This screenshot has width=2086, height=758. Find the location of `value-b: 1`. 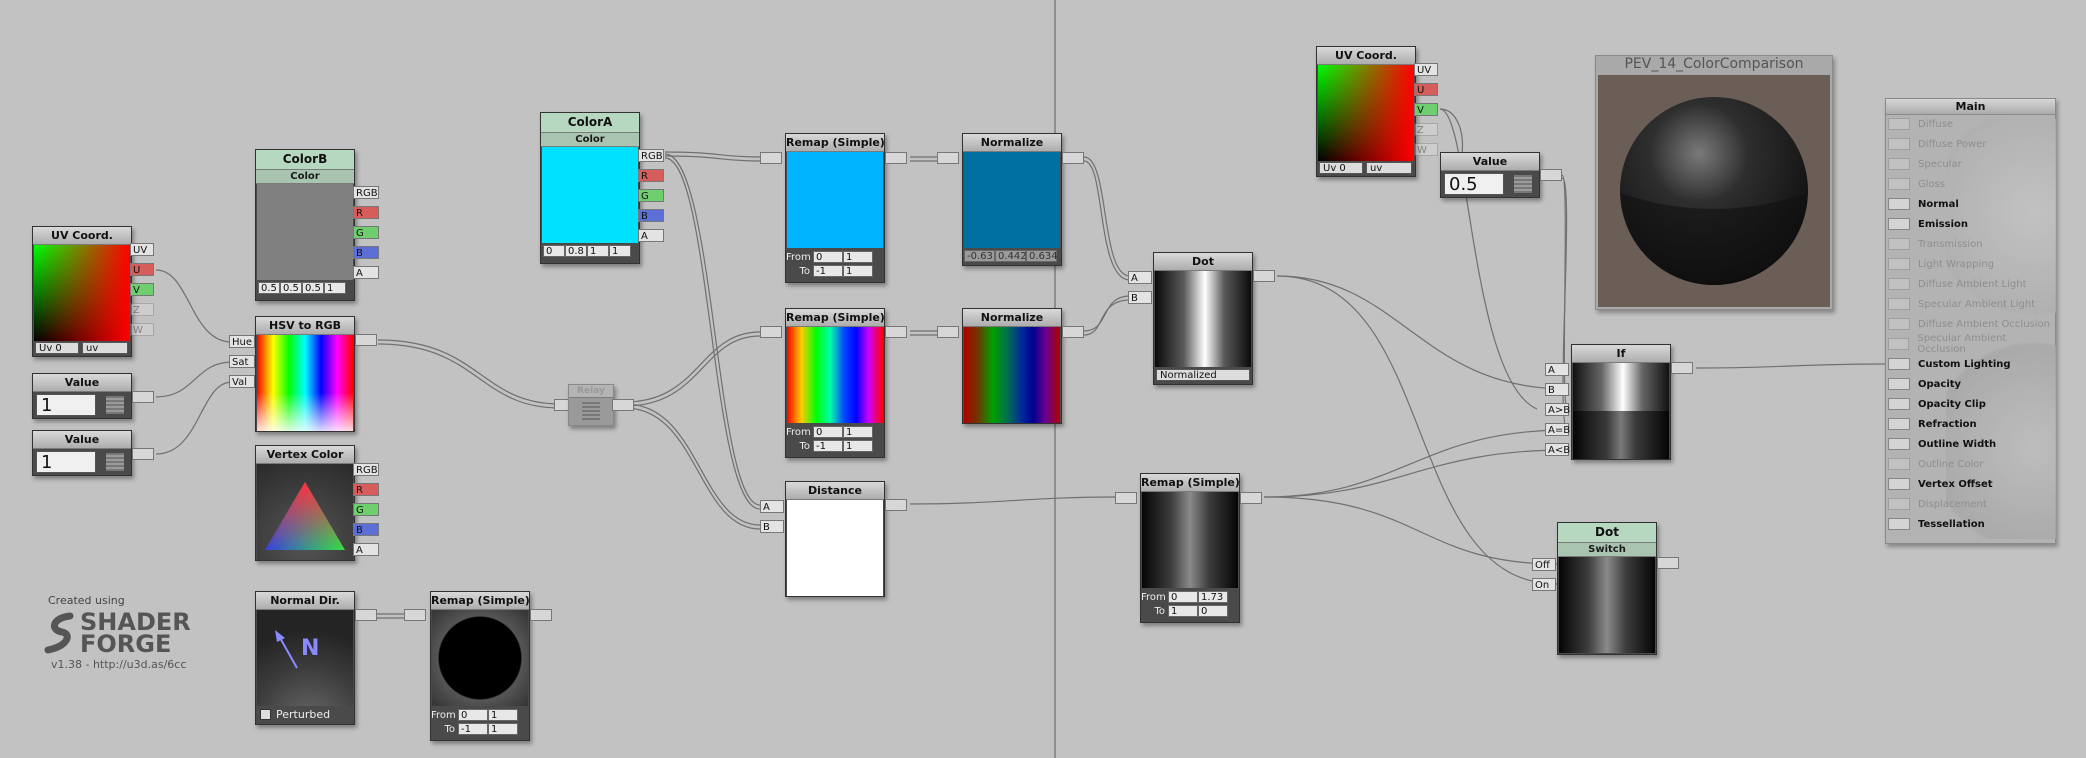

value-b: 1 is located at coordinates (598, 251).